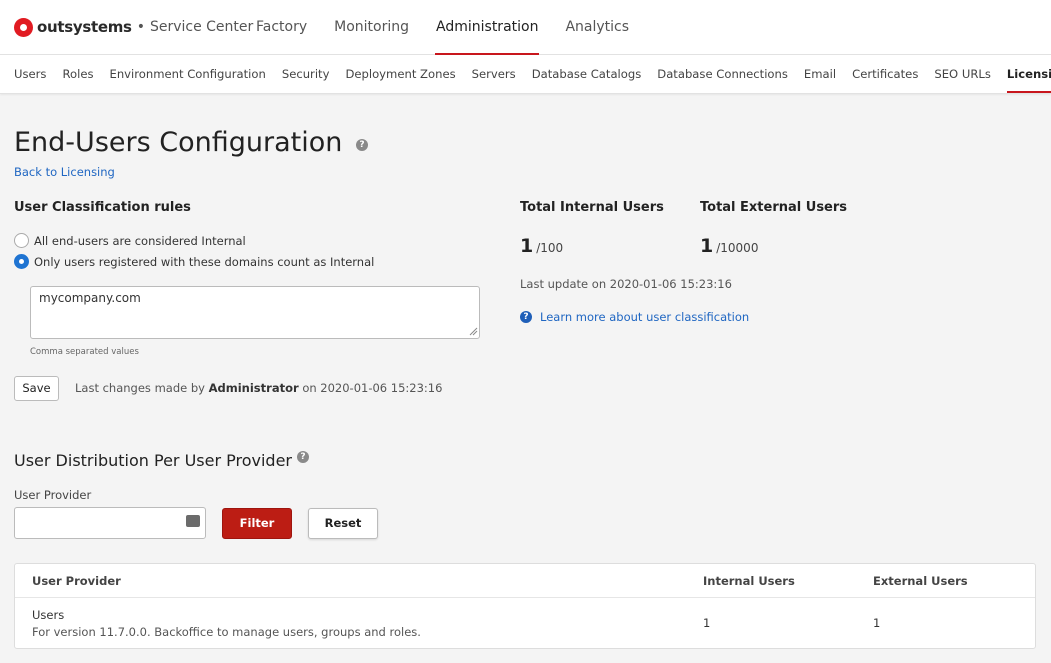 The image size is (1051, 663). I want to click on radio-all-internal: All end-users are considered Internal, so click(130, 240).